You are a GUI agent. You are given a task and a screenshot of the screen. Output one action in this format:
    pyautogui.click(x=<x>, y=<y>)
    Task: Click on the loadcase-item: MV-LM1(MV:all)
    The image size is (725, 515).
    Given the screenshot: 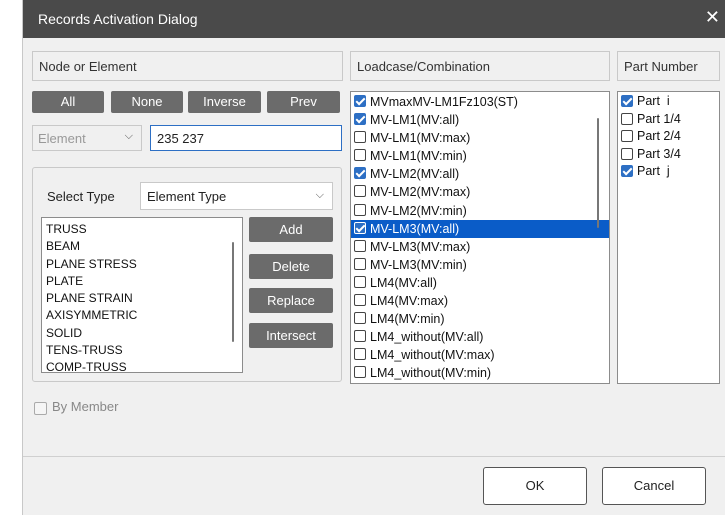 What is the action you would take?
    pyautogui.click(x=480, y=120)
    